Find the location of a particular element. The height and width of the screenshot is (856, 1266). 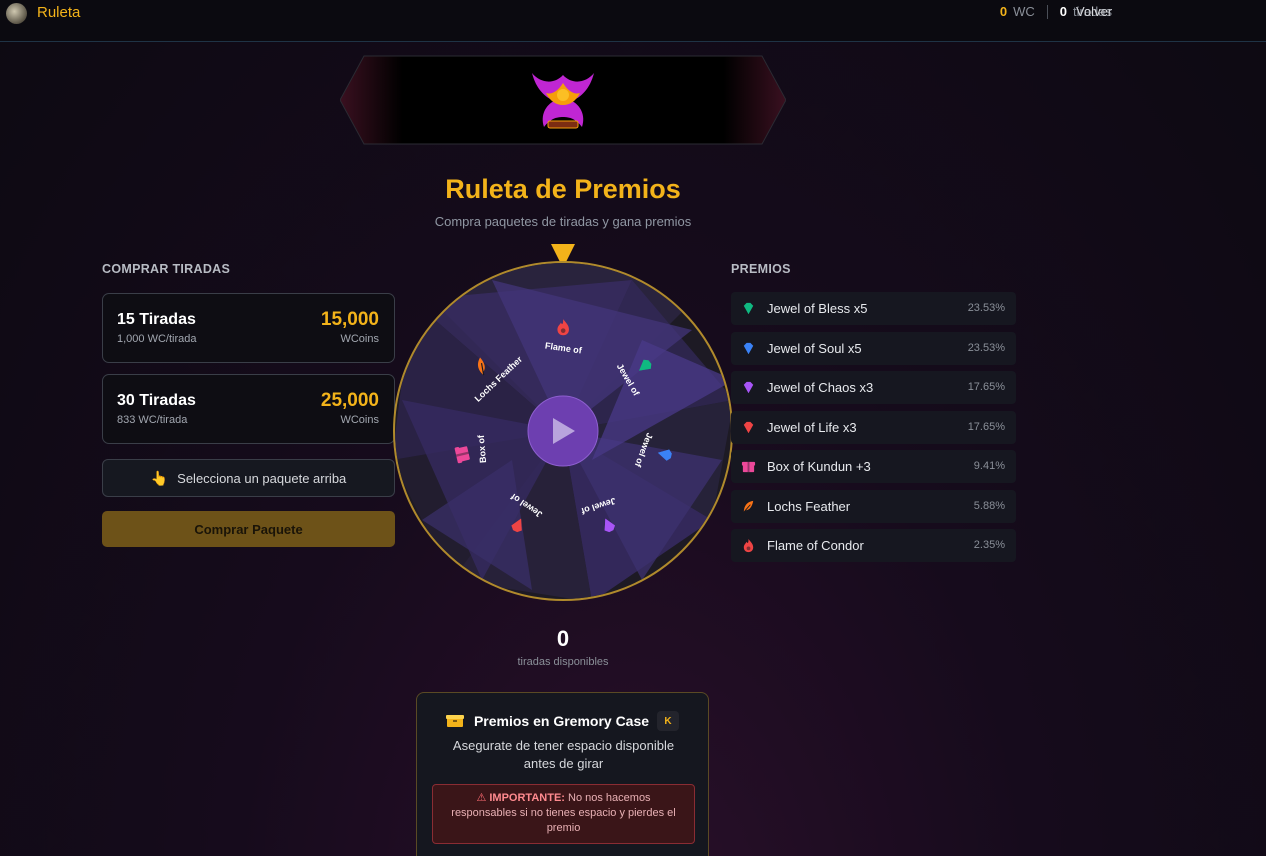

prize-row: Jewel of Chaos x3 17.65% is located at coordinates (873, 387).